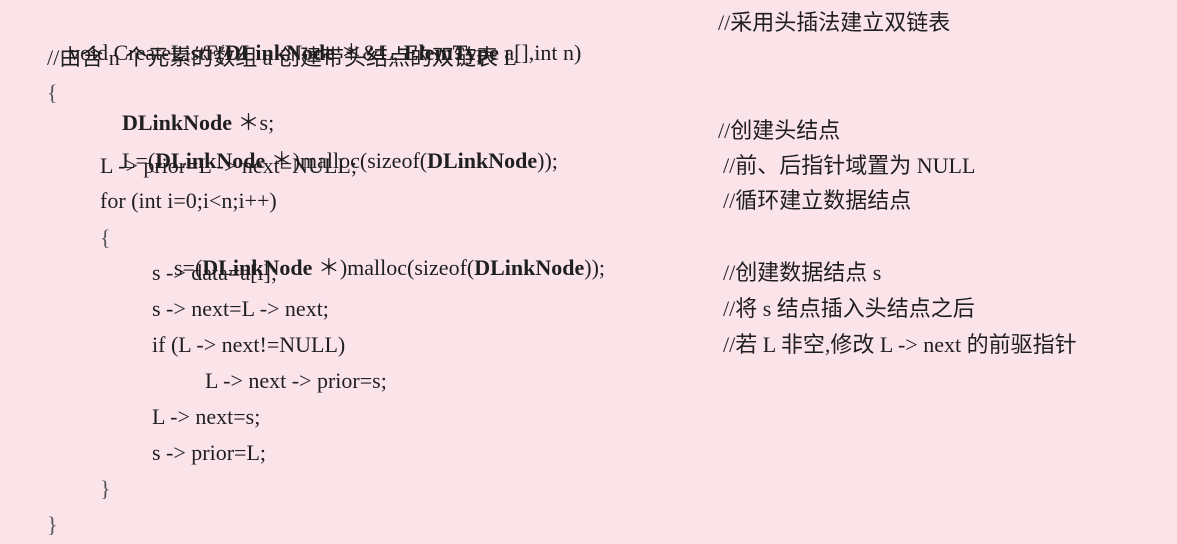 This screenshot has width=1177, height=544. I want to click on code-line-5: L -> prior=L -> next=NULL;, so click(228, 165).